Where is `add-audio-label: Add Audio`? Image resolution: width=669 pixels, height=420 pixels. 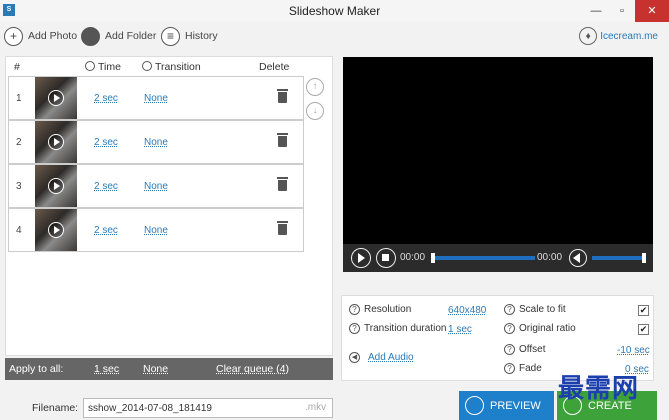
add-audio-label: Add Audio is located at coordinates (391, 357).